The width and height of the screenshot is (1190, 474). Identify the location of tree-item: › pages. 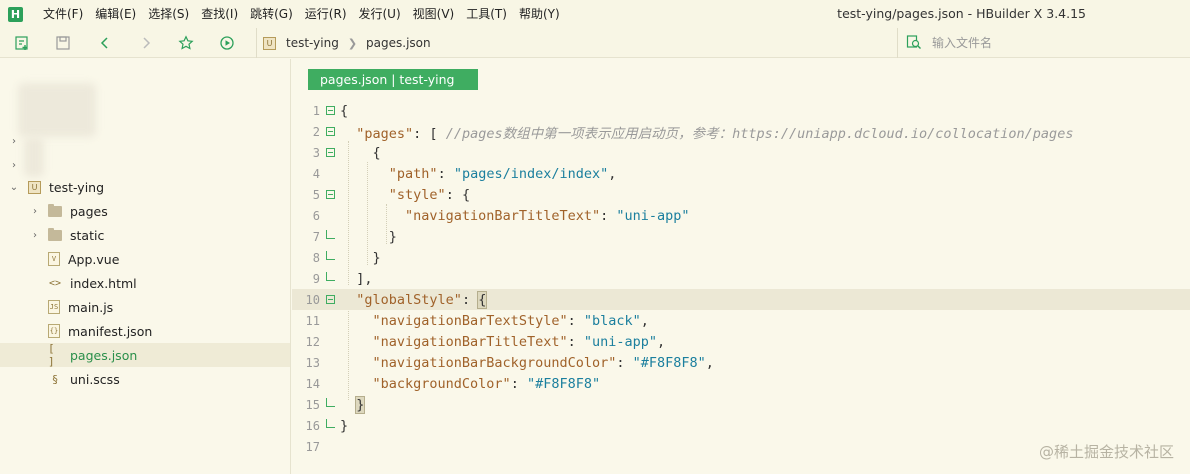
(145, 211).